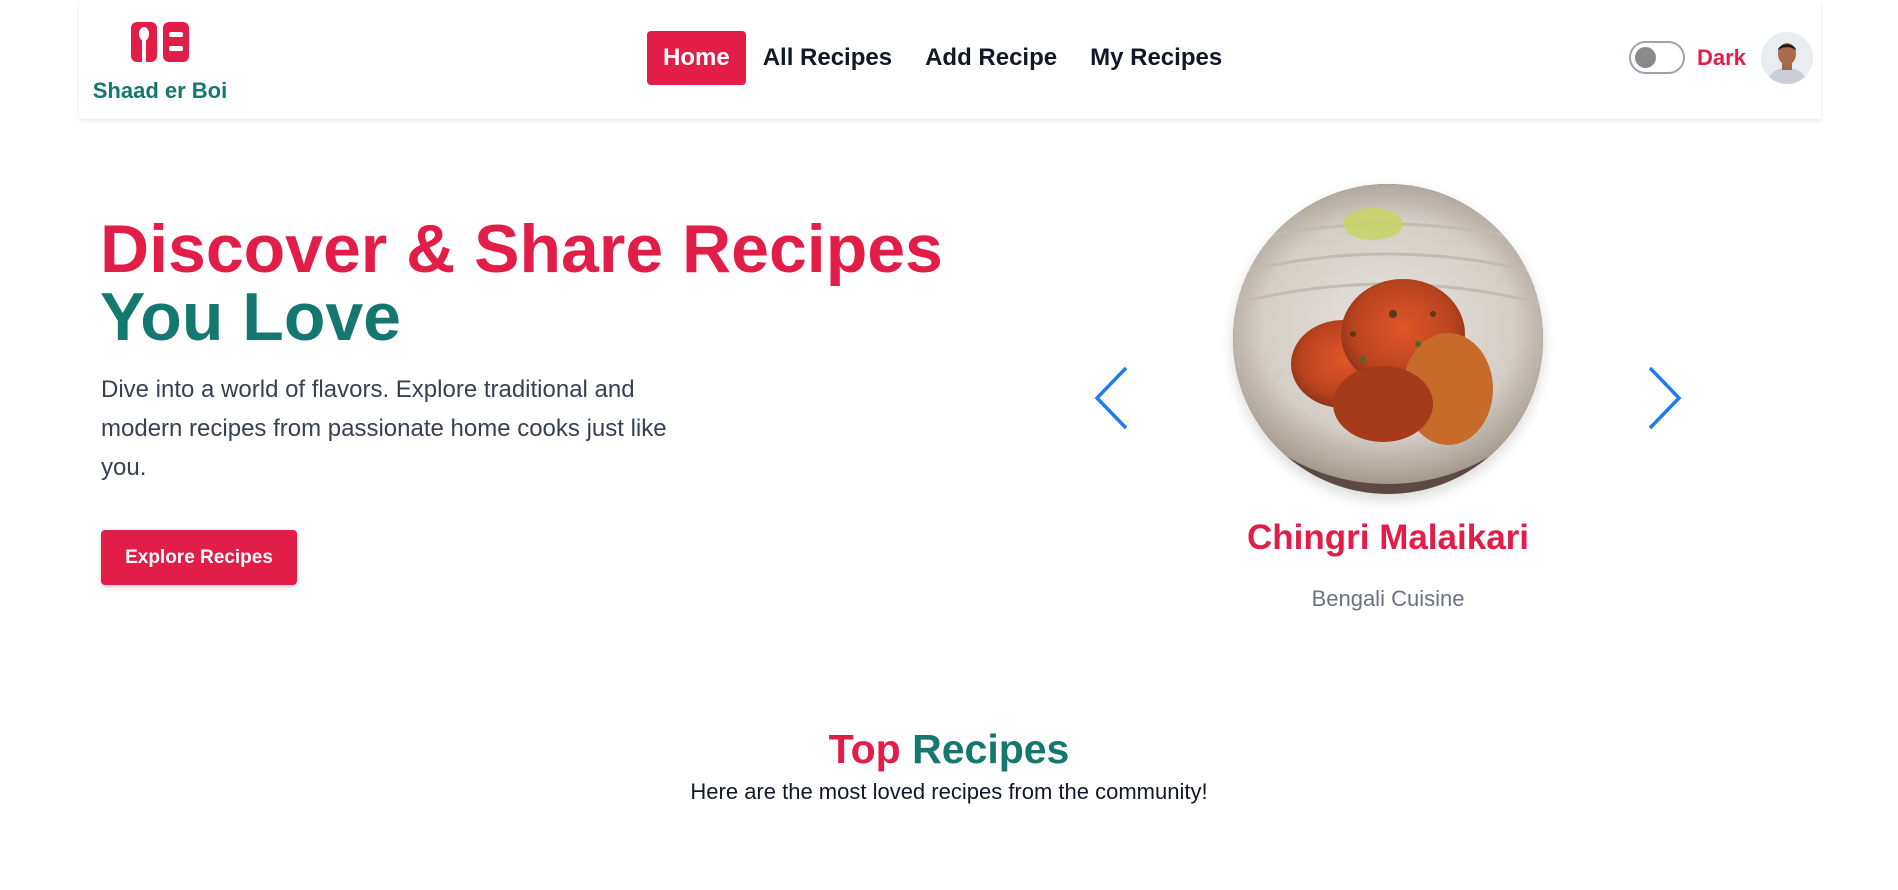  I want to click on chevron-right-icon, so click(1665, 398).